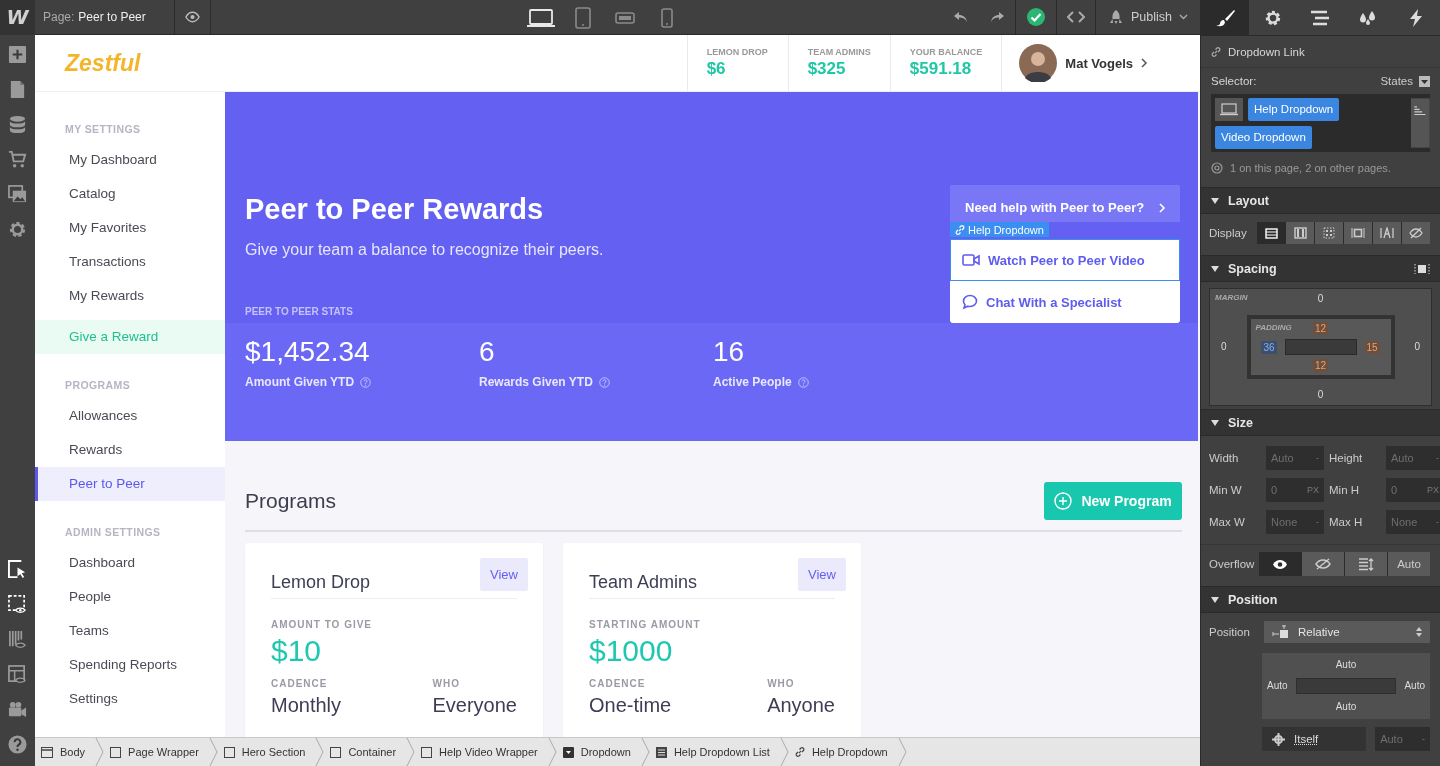 The width and height of the screenshot is (1440, 766). I want to click on margin-bottom-value: 0, so click(1320, 395).